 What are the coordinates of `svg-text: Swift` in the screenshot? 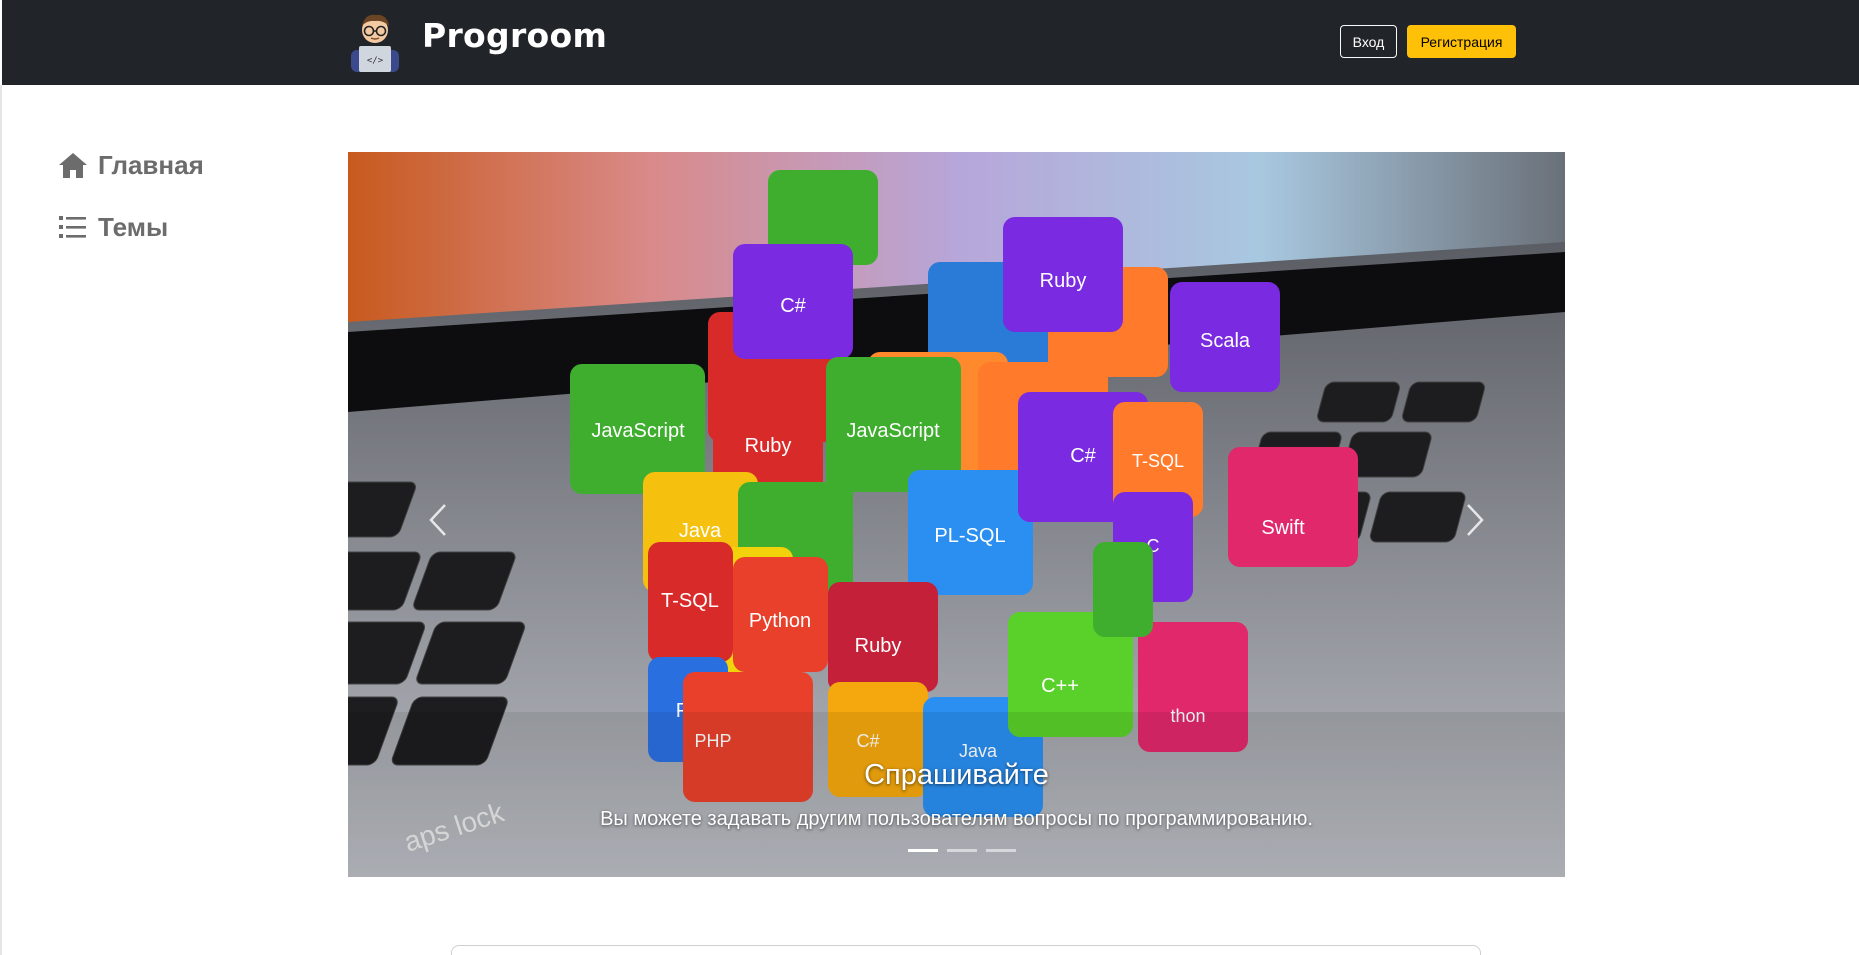 It's located at (1283, 528).